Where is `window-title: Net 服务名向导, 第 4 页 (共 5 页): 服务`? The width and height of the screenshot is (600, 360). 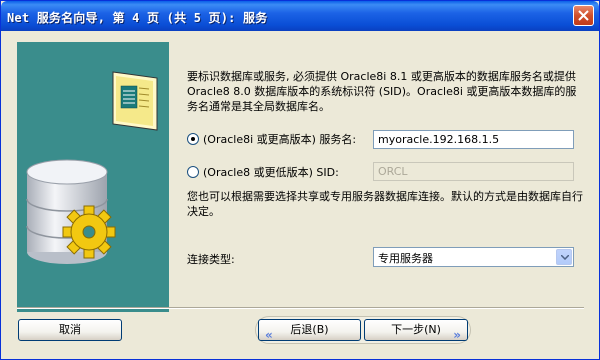
window-title: Net 服务名向导, 第 4 页 (共 5 页): 服务 is located at coordinates (137, 18).